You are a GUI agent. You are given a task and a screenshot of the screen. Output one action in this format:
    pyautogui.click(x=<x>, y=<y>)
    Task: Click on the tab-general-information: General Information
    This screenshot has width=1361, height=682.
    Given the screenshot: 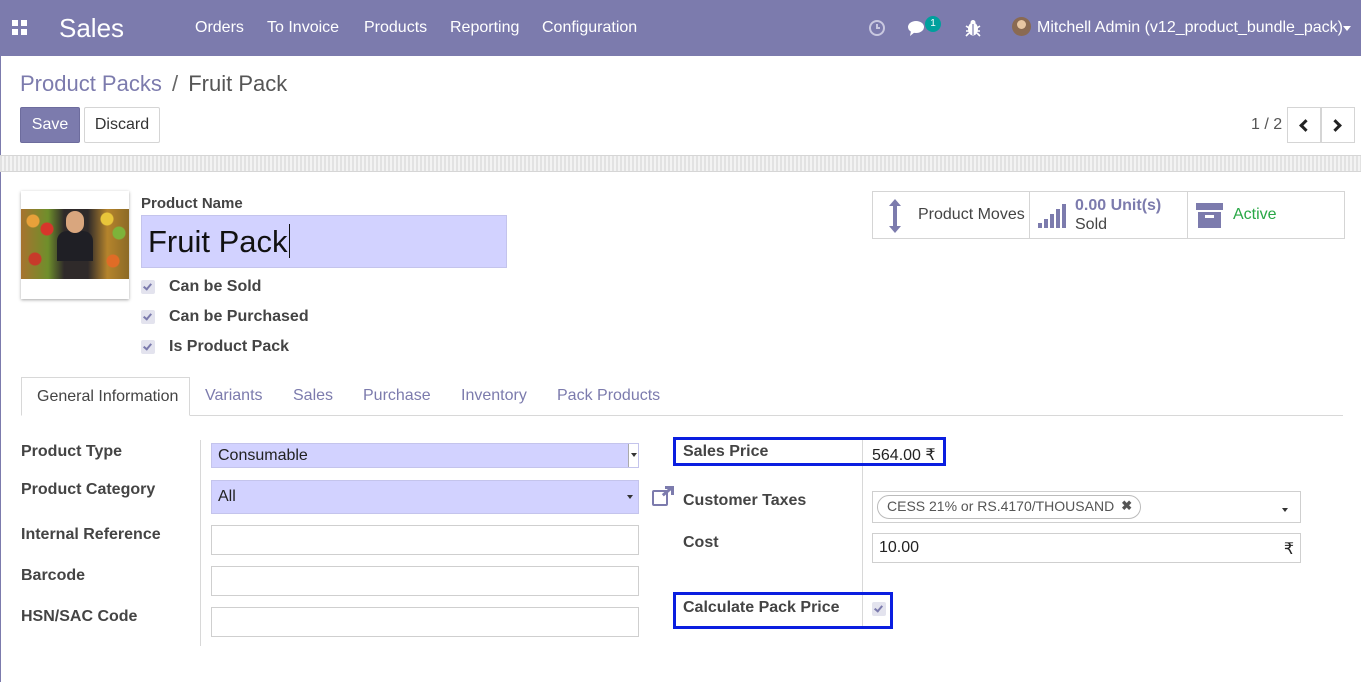 What is the action you would take?
    pyautogui.click(x=105, y=396)
    